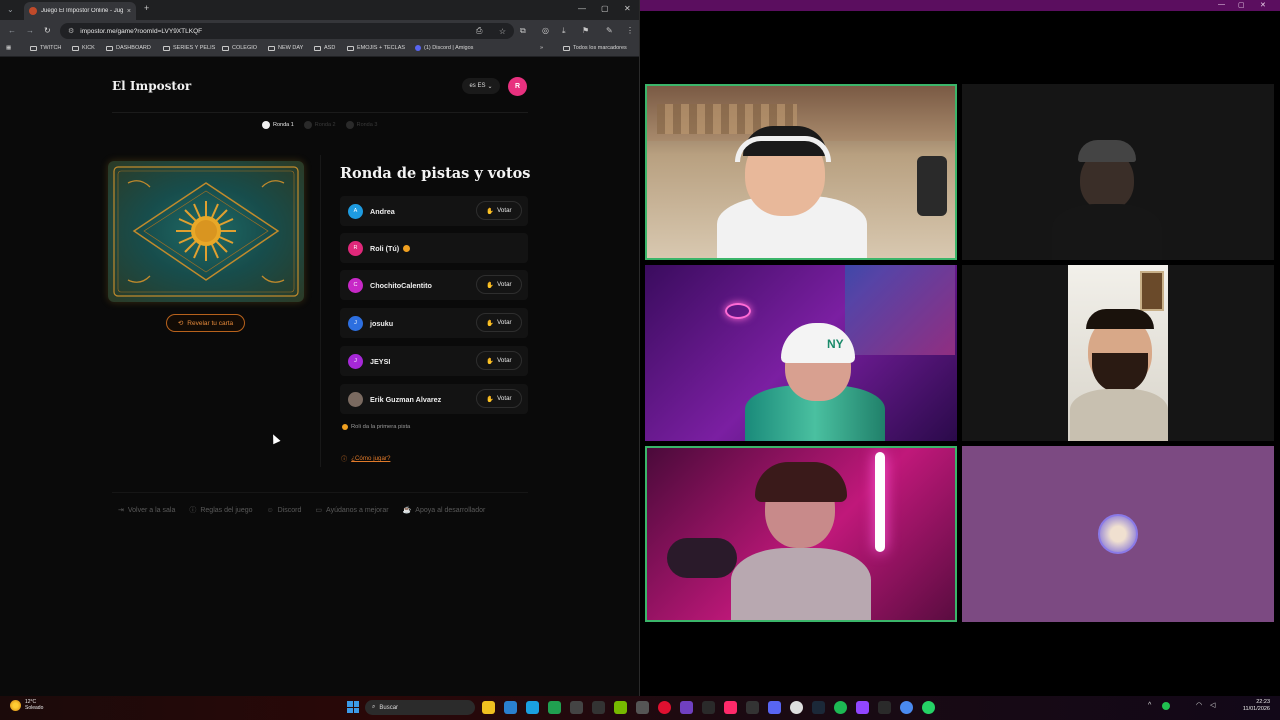 The image size is (1280, 720). Describe the element at coordinates (502, 31) in the screenshot. I see `bookmark-star-icon: ☆` at that location.